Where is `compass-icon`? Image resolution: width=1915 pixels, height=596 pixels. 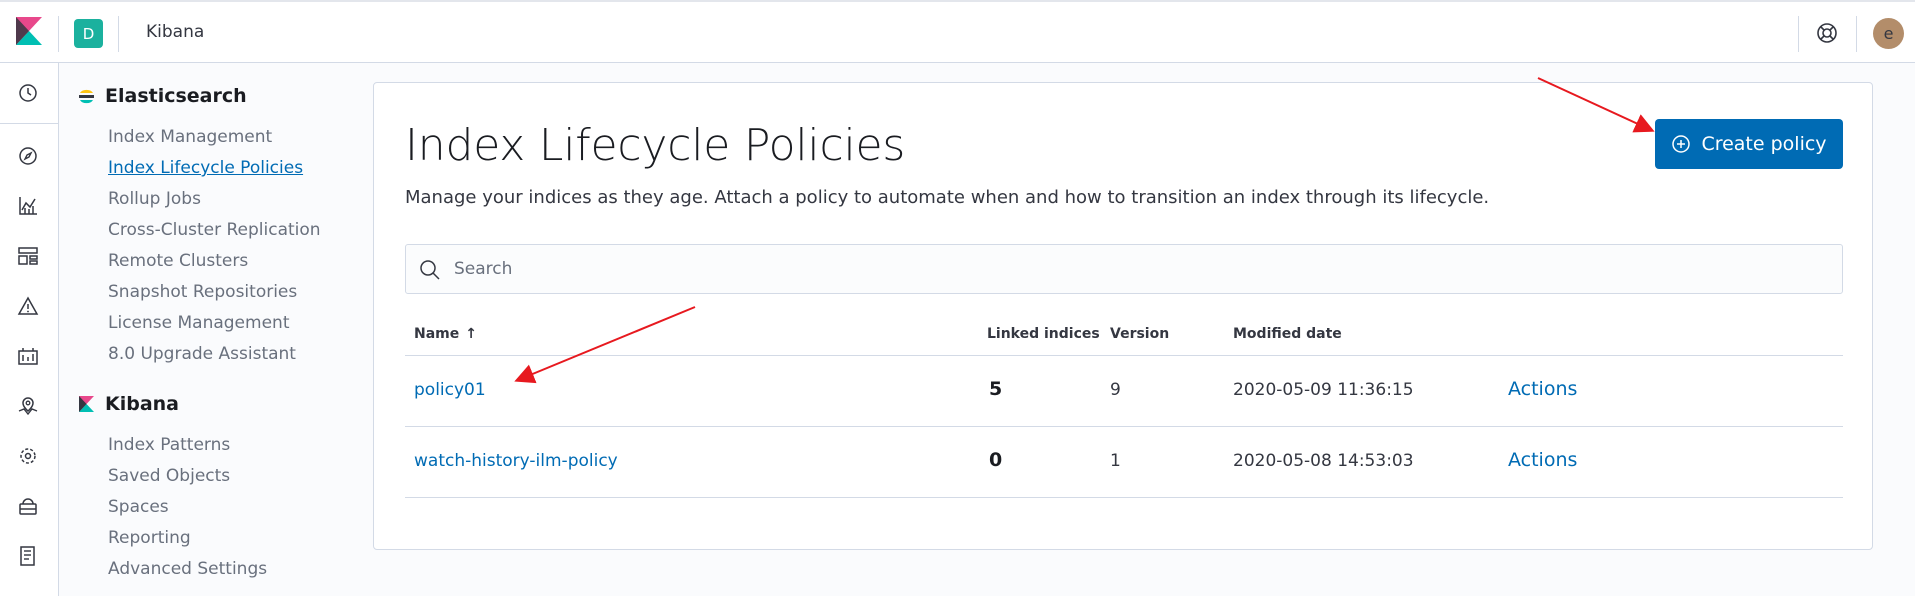 compass-icon is located at coordinates (28, 156).